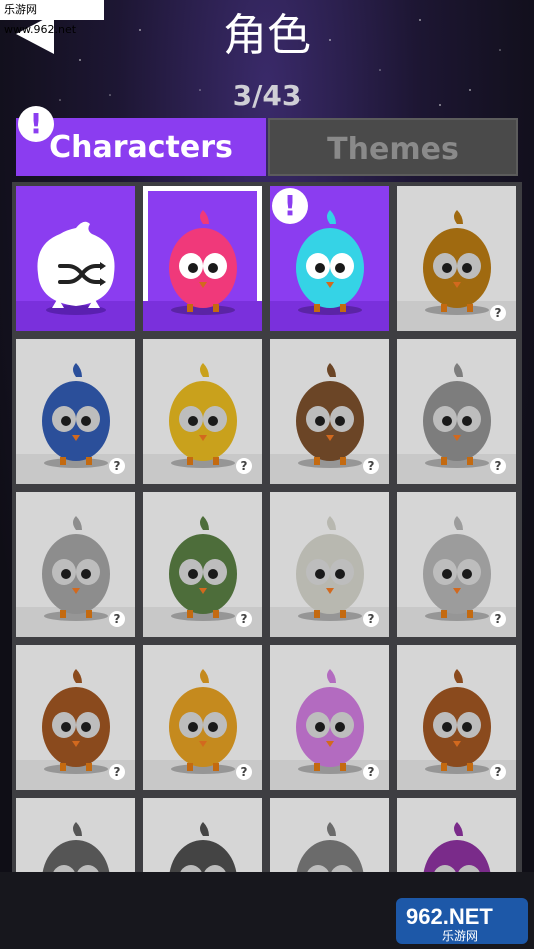 The width and height of the screenshot is (534, 949). What do you see at coordinates (456, 411) in the screenshot?
I see `character-card-rooster: ?` at bounding box center [456, 411].